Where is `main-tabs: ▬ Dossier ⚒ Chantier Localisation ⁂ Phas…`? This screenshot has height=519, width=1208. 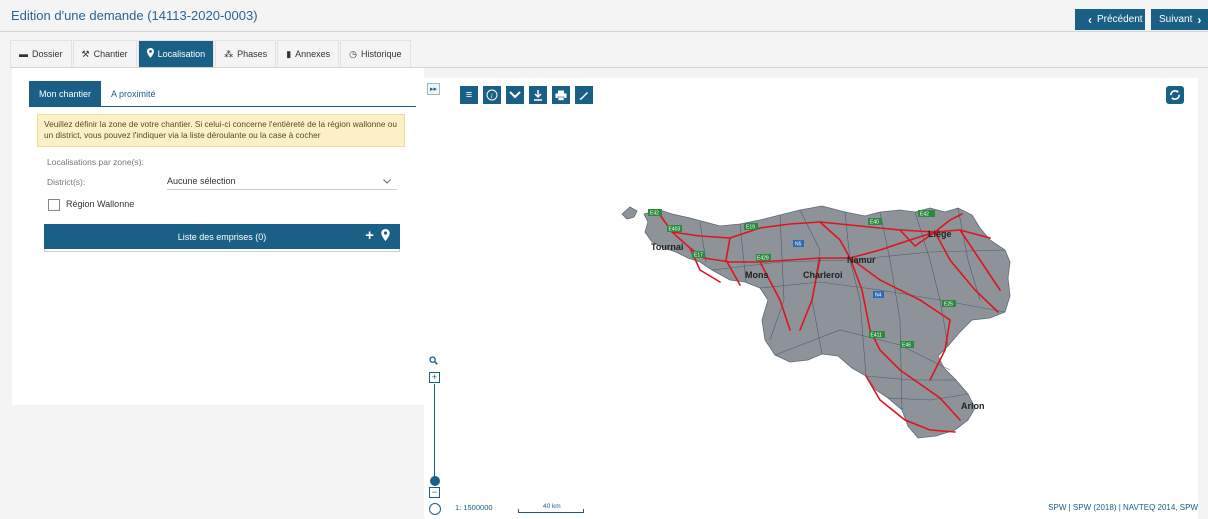 main-tabs: ▬ Dossier ⚒ Chantier Localisation ⁂ Phas… is located at coordinates (211, 53).